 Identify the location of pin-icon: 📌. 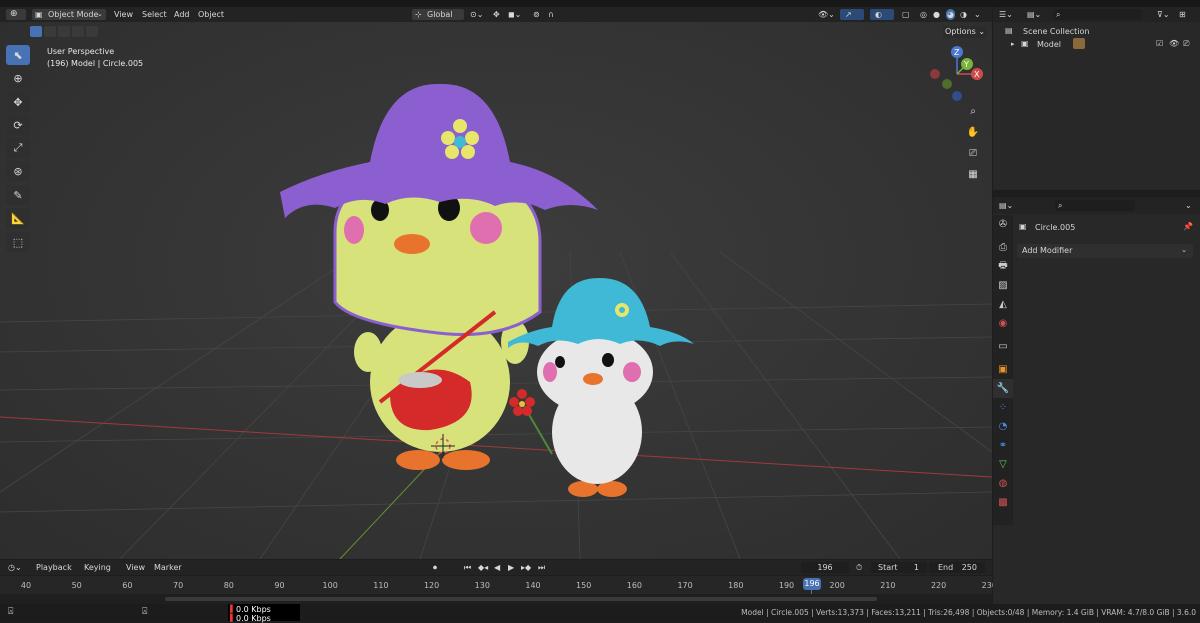
(1188, 226).